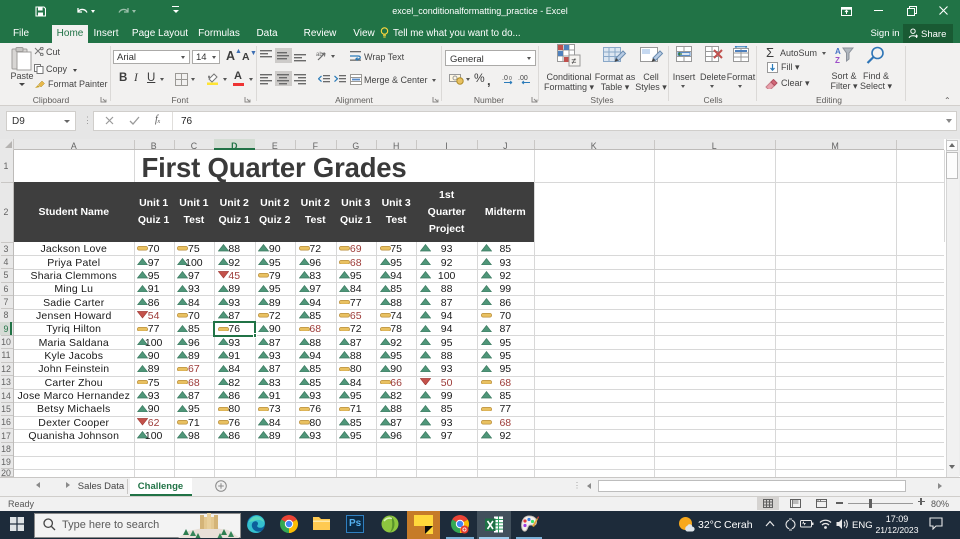 The height and width of the screenshot is (539, 960). I want to click on svg-text: .00, so click(523, 78).